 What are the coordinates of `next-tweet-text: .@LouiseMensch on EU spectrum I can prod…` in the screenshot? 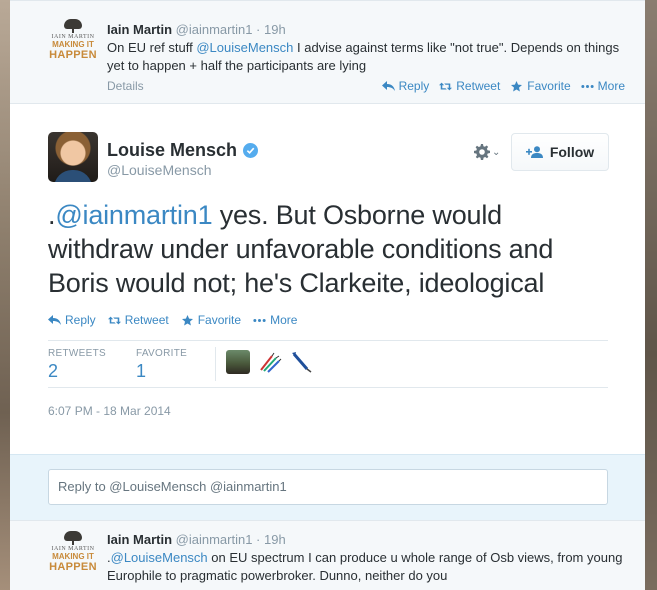 It's located at (366, 567).